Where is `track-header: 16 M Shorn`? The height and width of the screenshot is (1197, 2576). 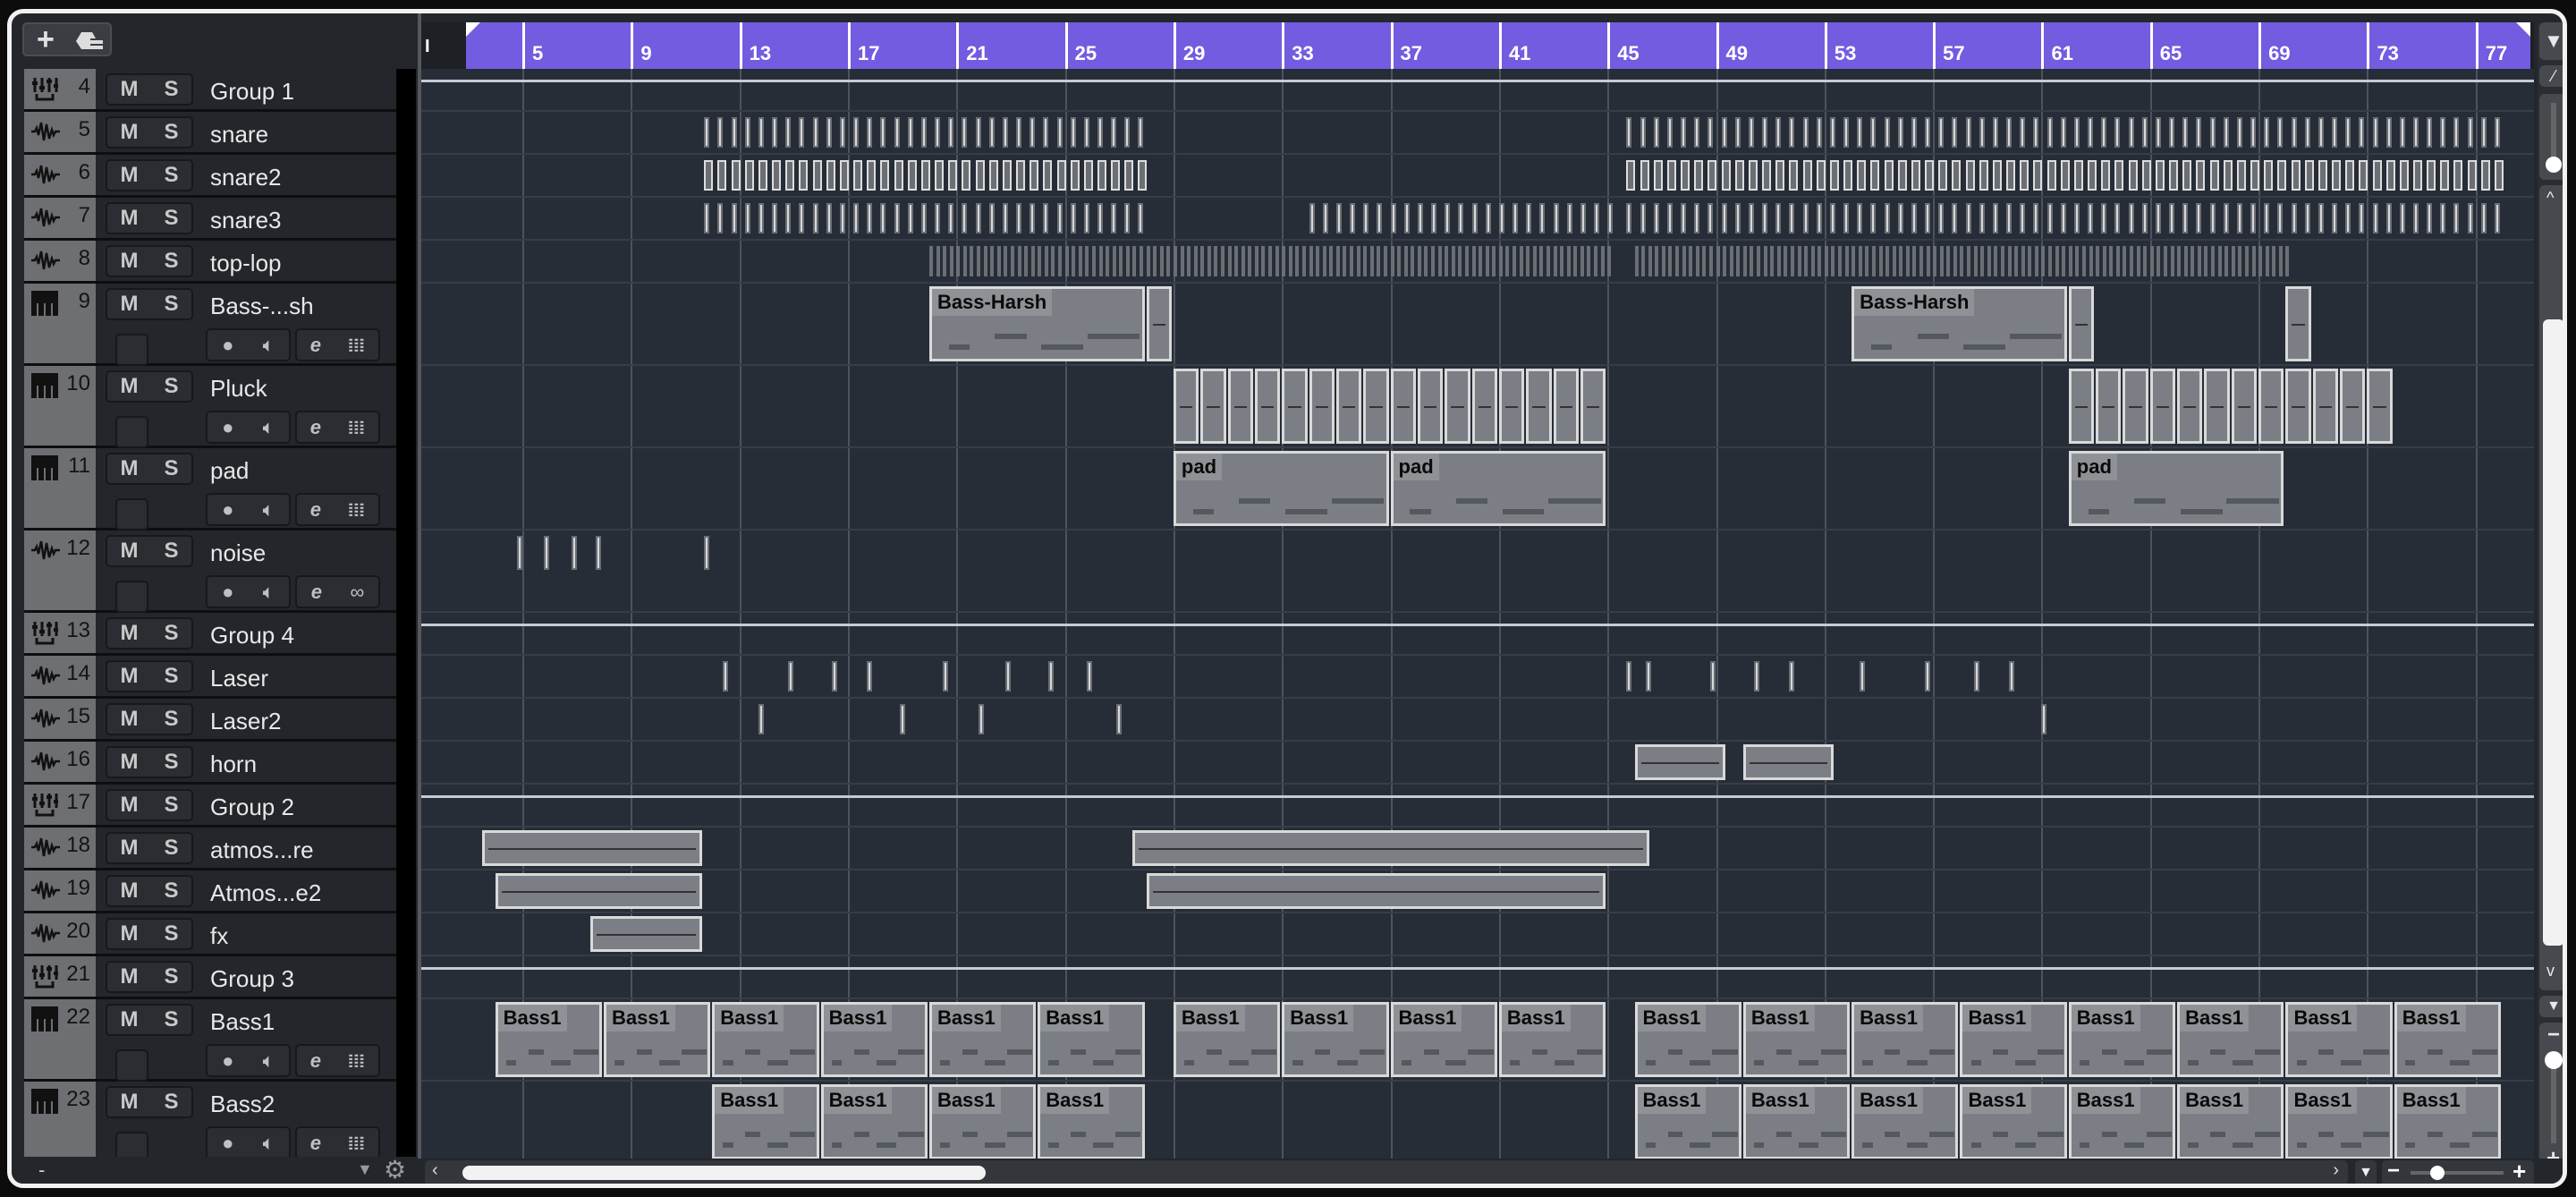 track-header: 16 M Shorn is located at coordinates (210, 763).